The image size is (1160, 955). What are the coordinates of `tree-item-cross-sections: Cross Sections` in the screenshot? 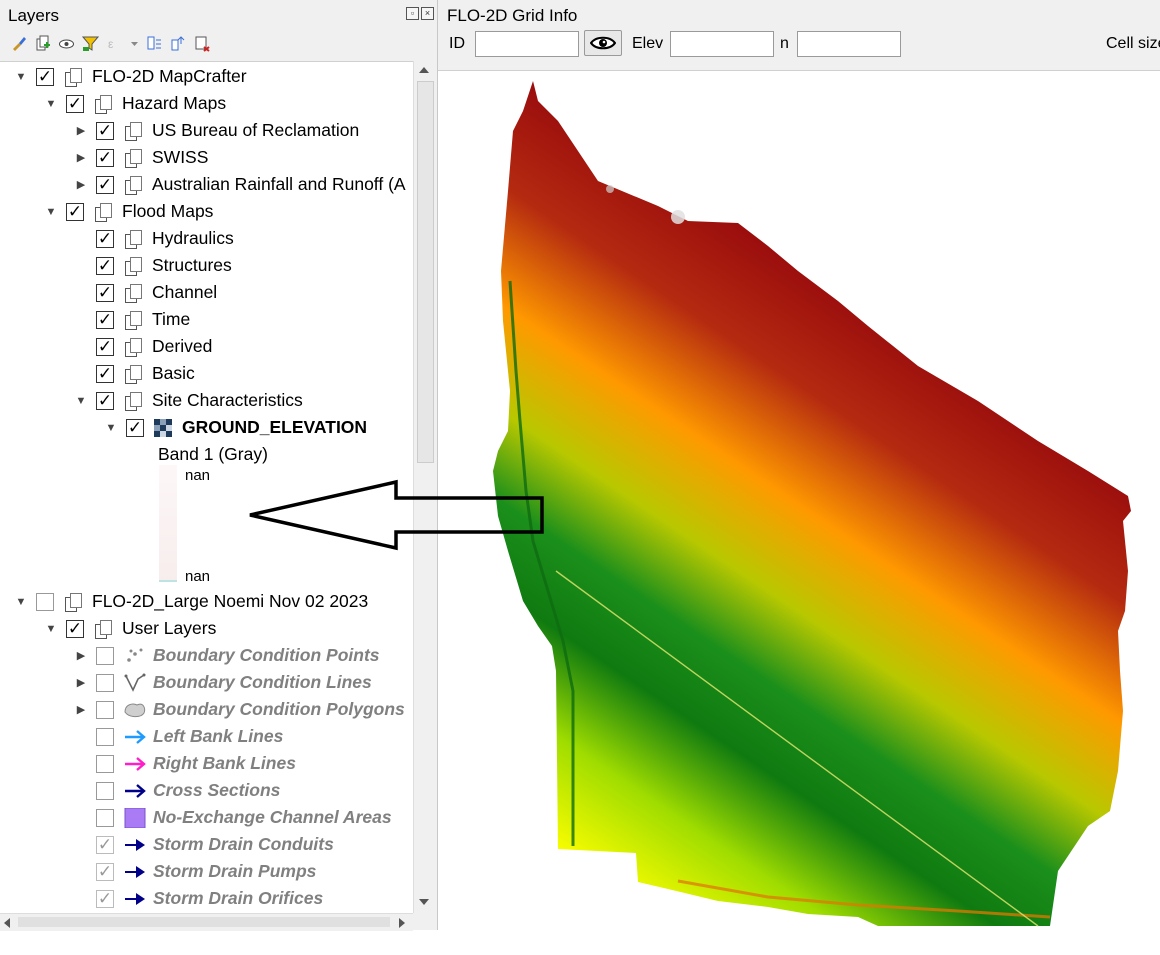 It's located at (188, 790).